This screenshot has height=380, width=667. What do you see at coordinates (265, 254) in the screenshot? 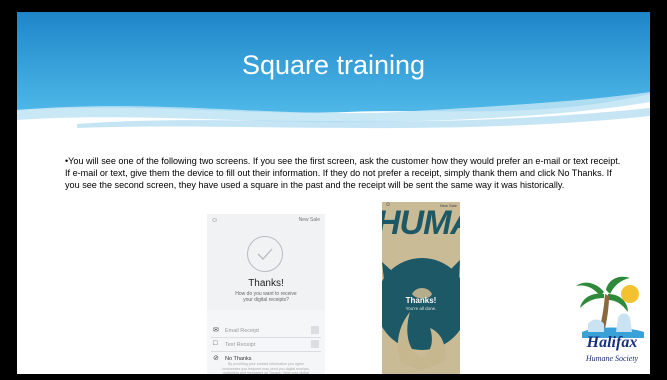
I see `checkmark-icon` at bounding box center [265, 254].